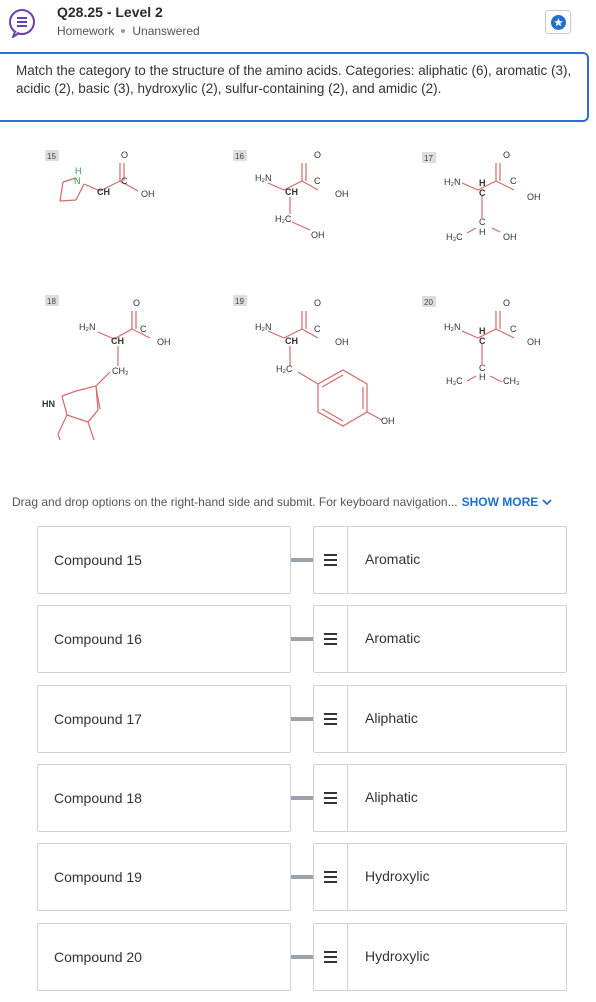 The width and height of the screenshot is (596, 1002). Describe the element at coordinates (239, 301) in the screenshot. I see `compound-number: 19` at that location.